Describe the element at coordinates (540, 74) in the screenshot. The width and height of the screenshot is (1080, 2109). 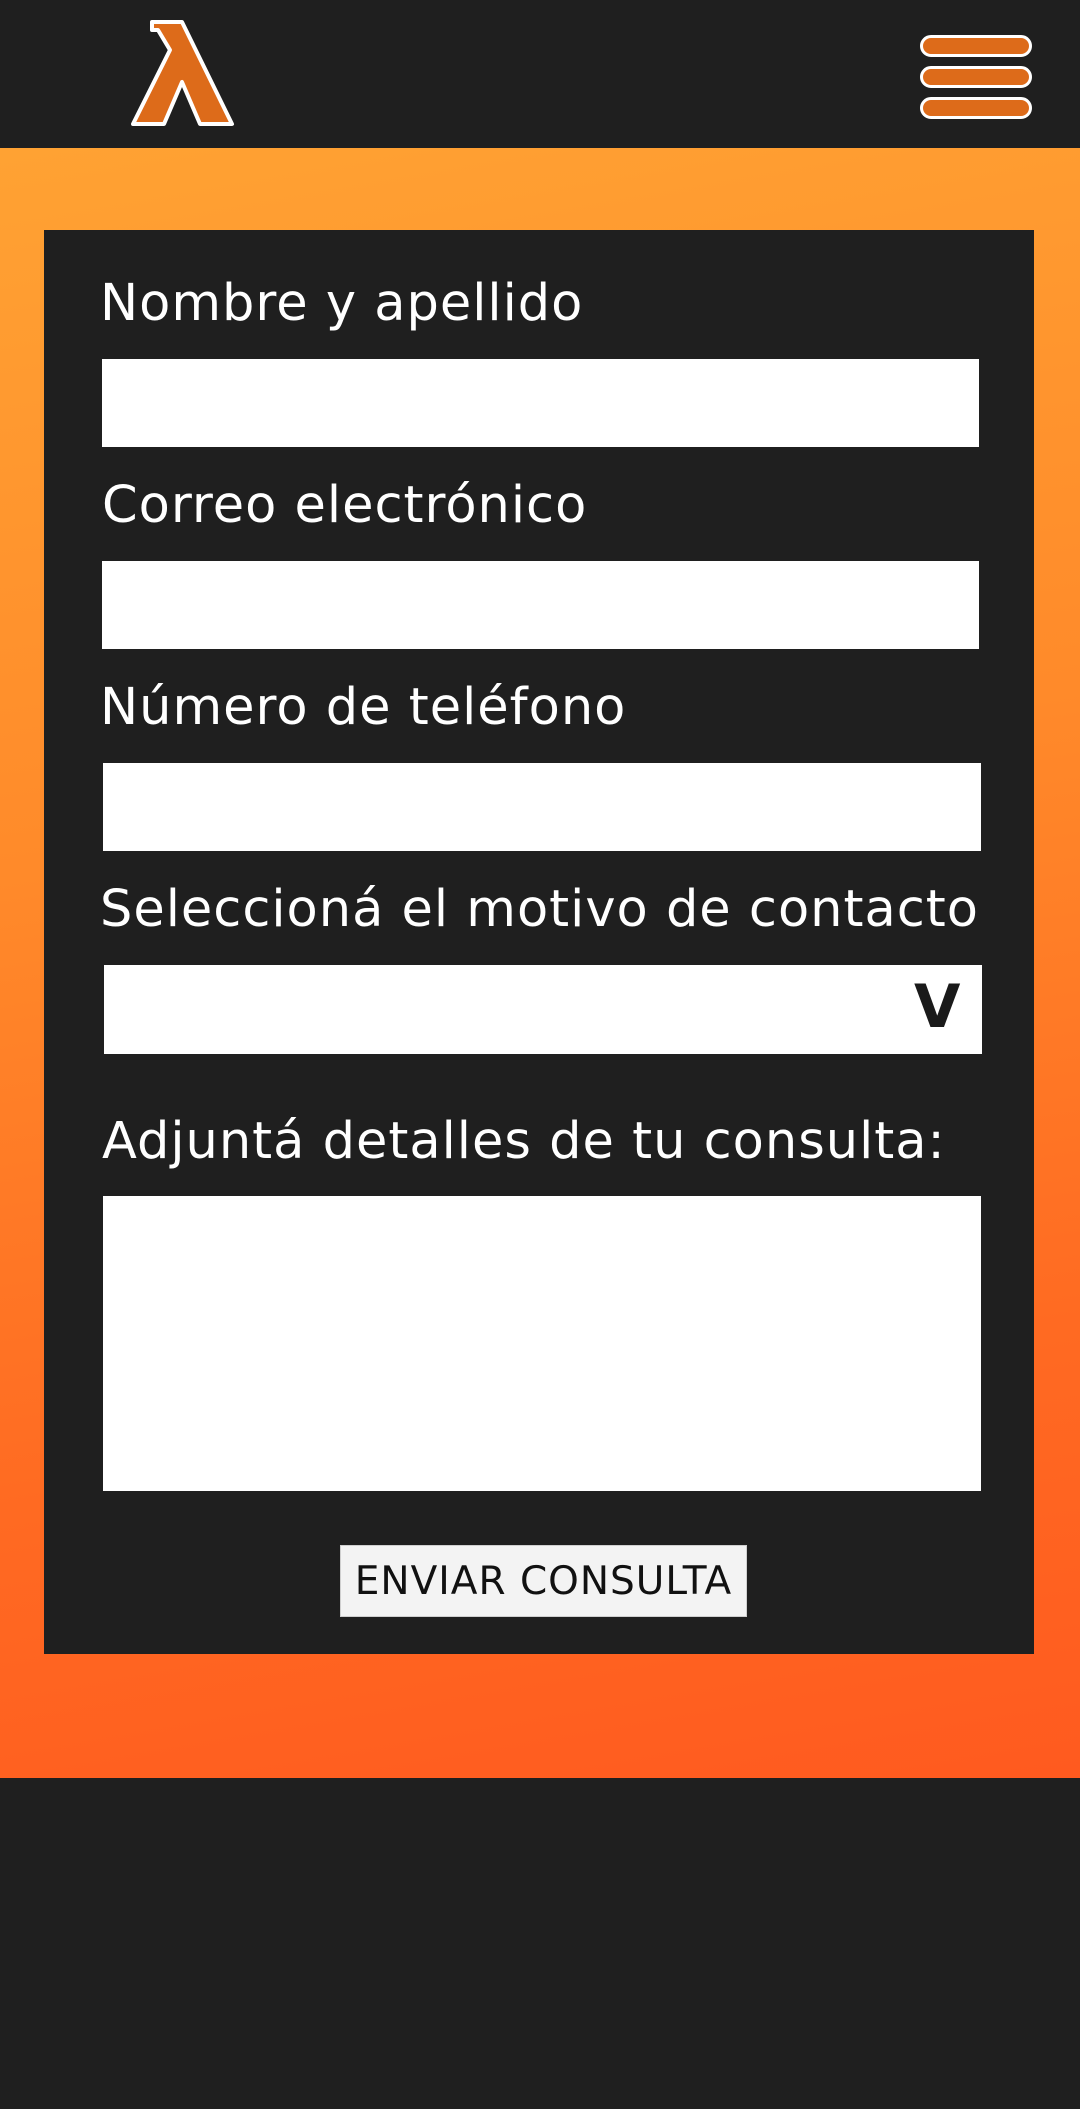
I see `top-header` at that location.